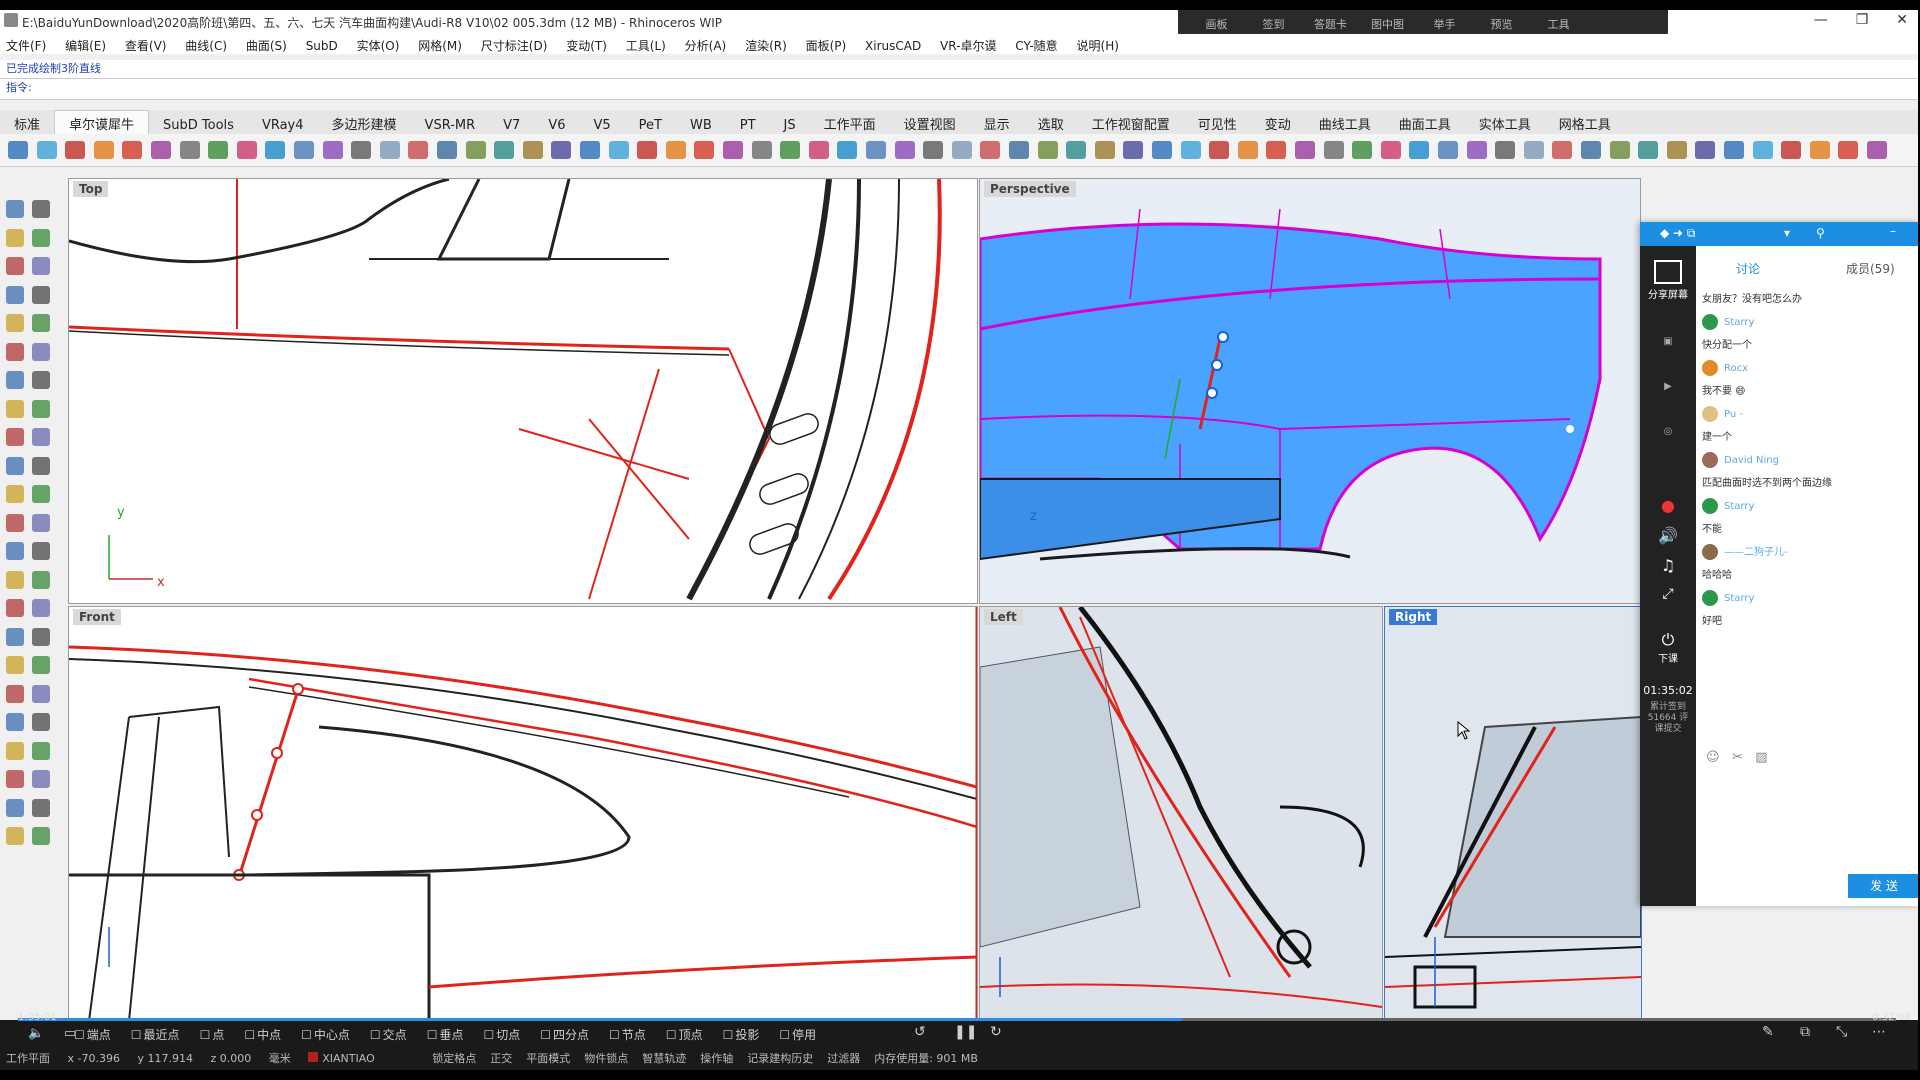 The width and height of the screenshot is (1920, 1080). I want to click on point-icon, so click(41, 693).